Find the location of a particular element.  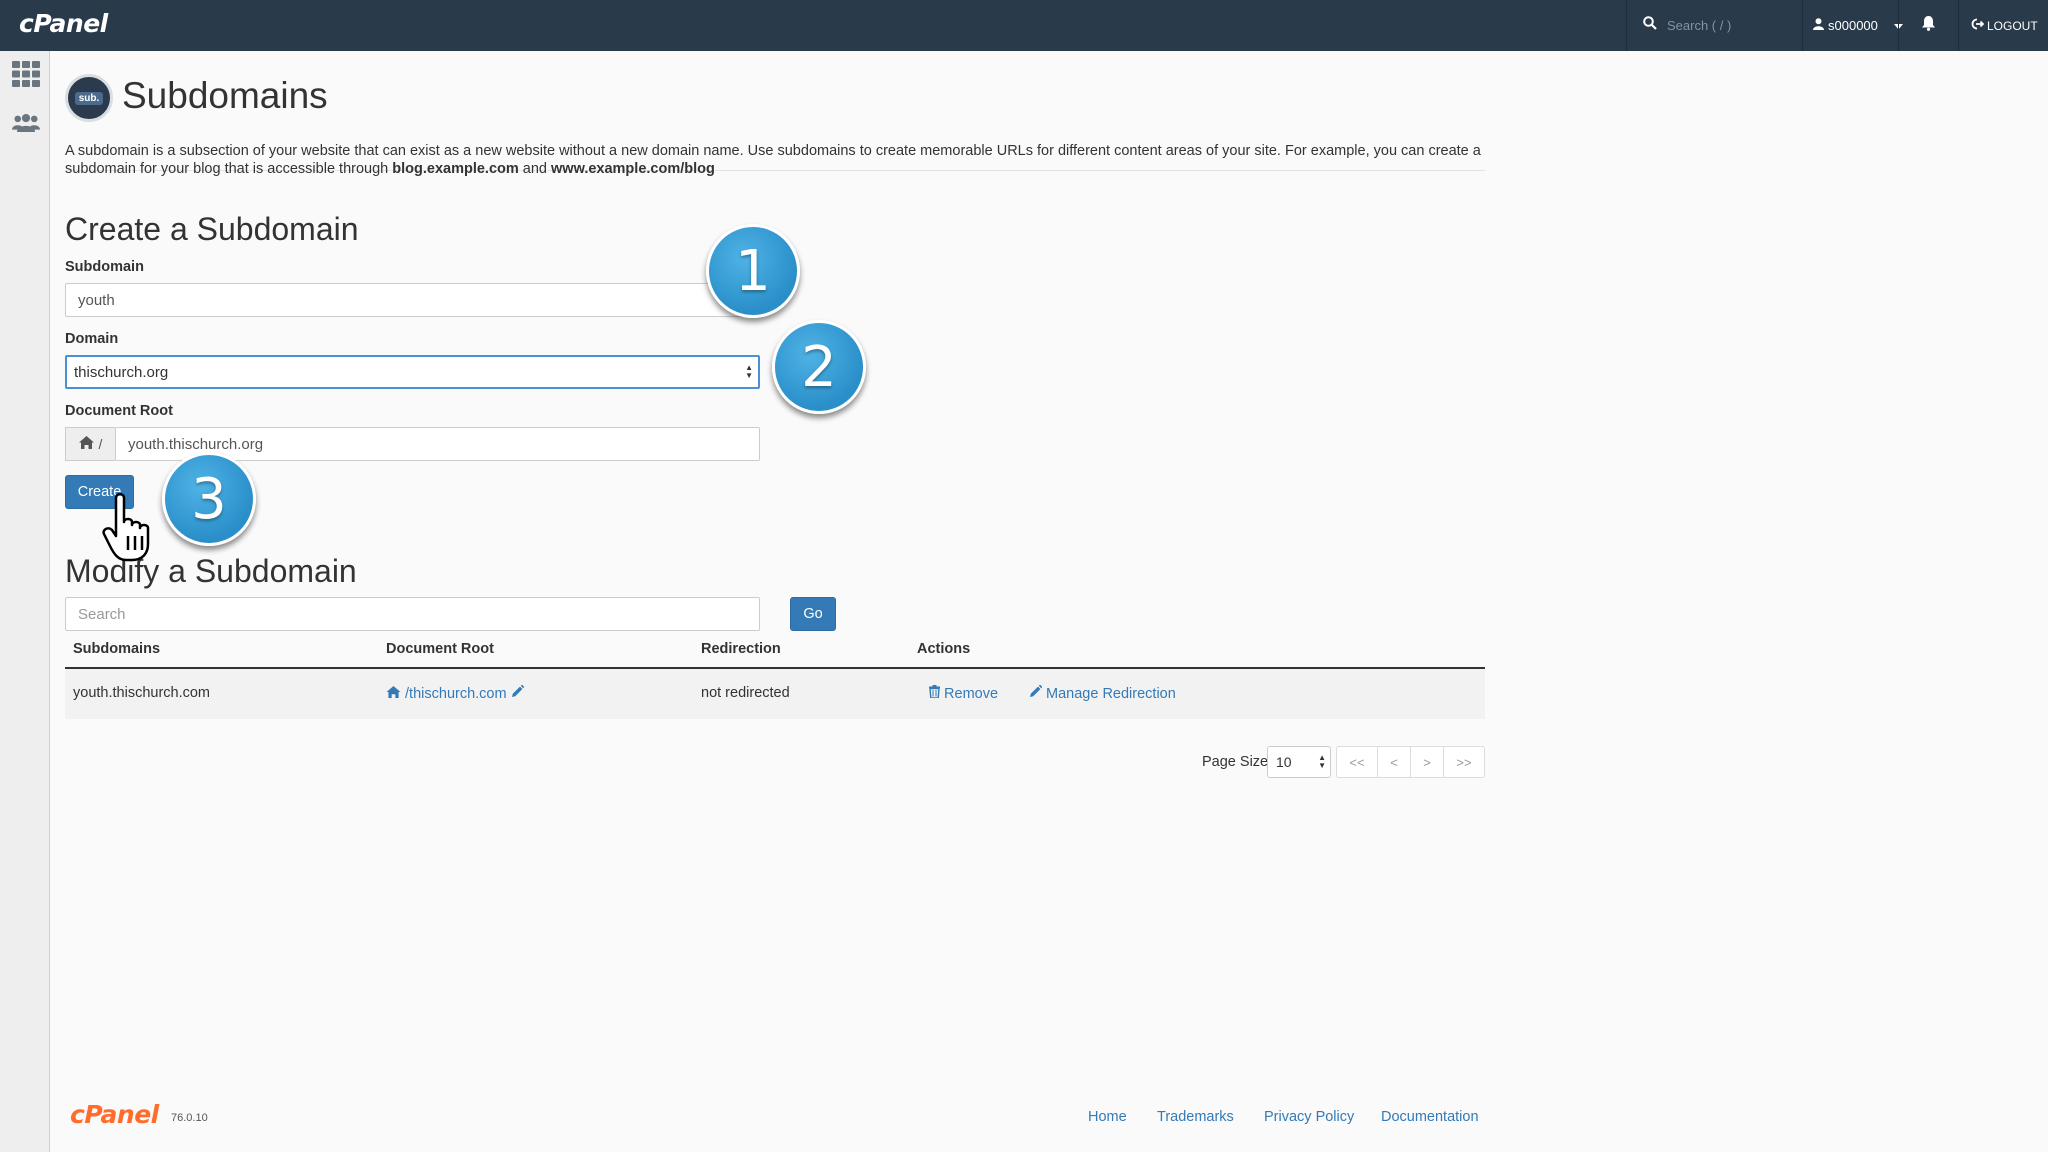

grid-icon is located at coordinates (26, 74).